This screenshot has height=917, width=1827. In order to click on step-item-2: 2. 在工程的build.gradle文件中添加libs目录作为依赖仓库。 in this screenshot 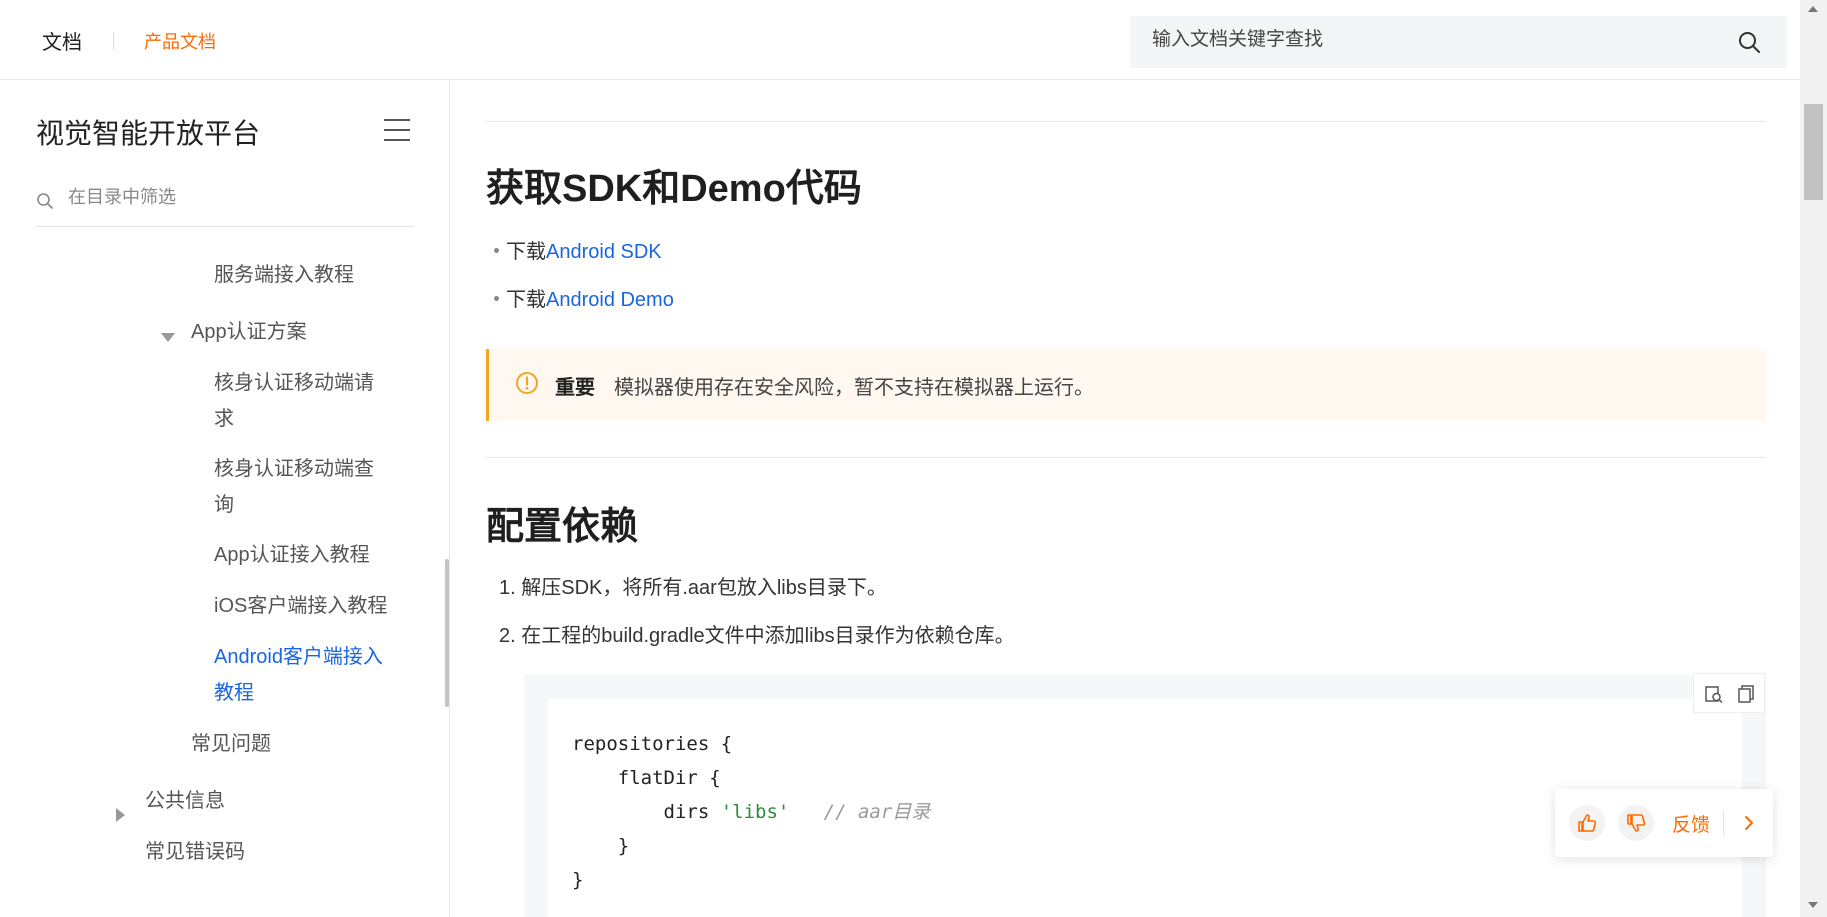, I will do `click(757, 636)`.